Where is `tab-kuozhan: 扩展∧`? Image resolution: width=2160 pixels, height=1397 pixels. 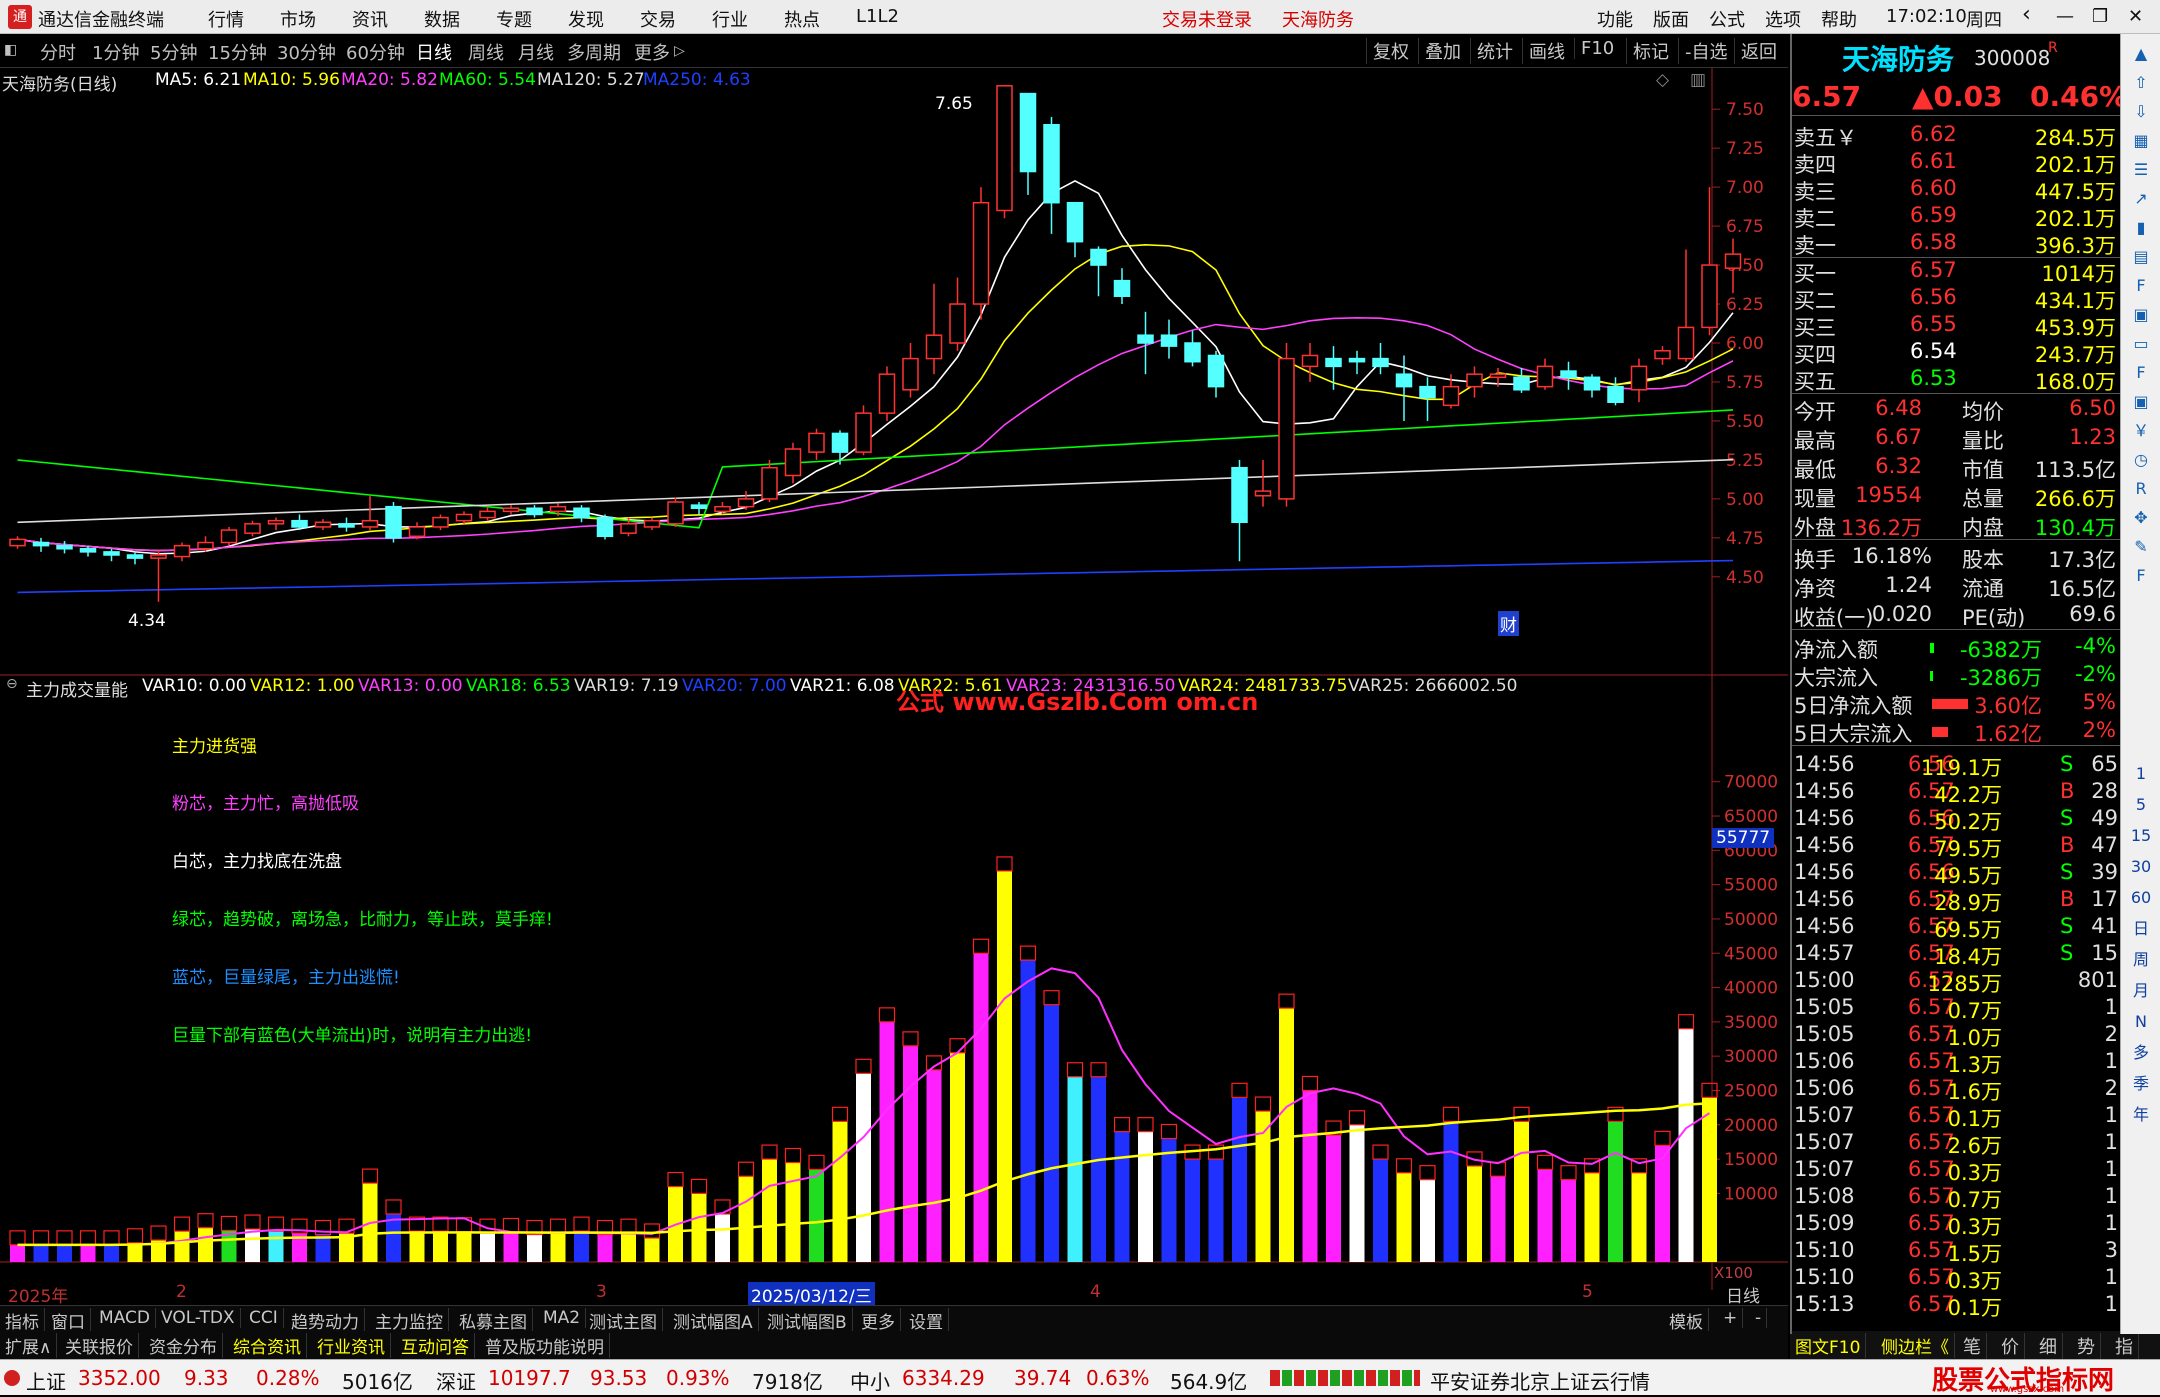
tab-kuozhan: 扩展∧ is located at coordinates (29, 1345).